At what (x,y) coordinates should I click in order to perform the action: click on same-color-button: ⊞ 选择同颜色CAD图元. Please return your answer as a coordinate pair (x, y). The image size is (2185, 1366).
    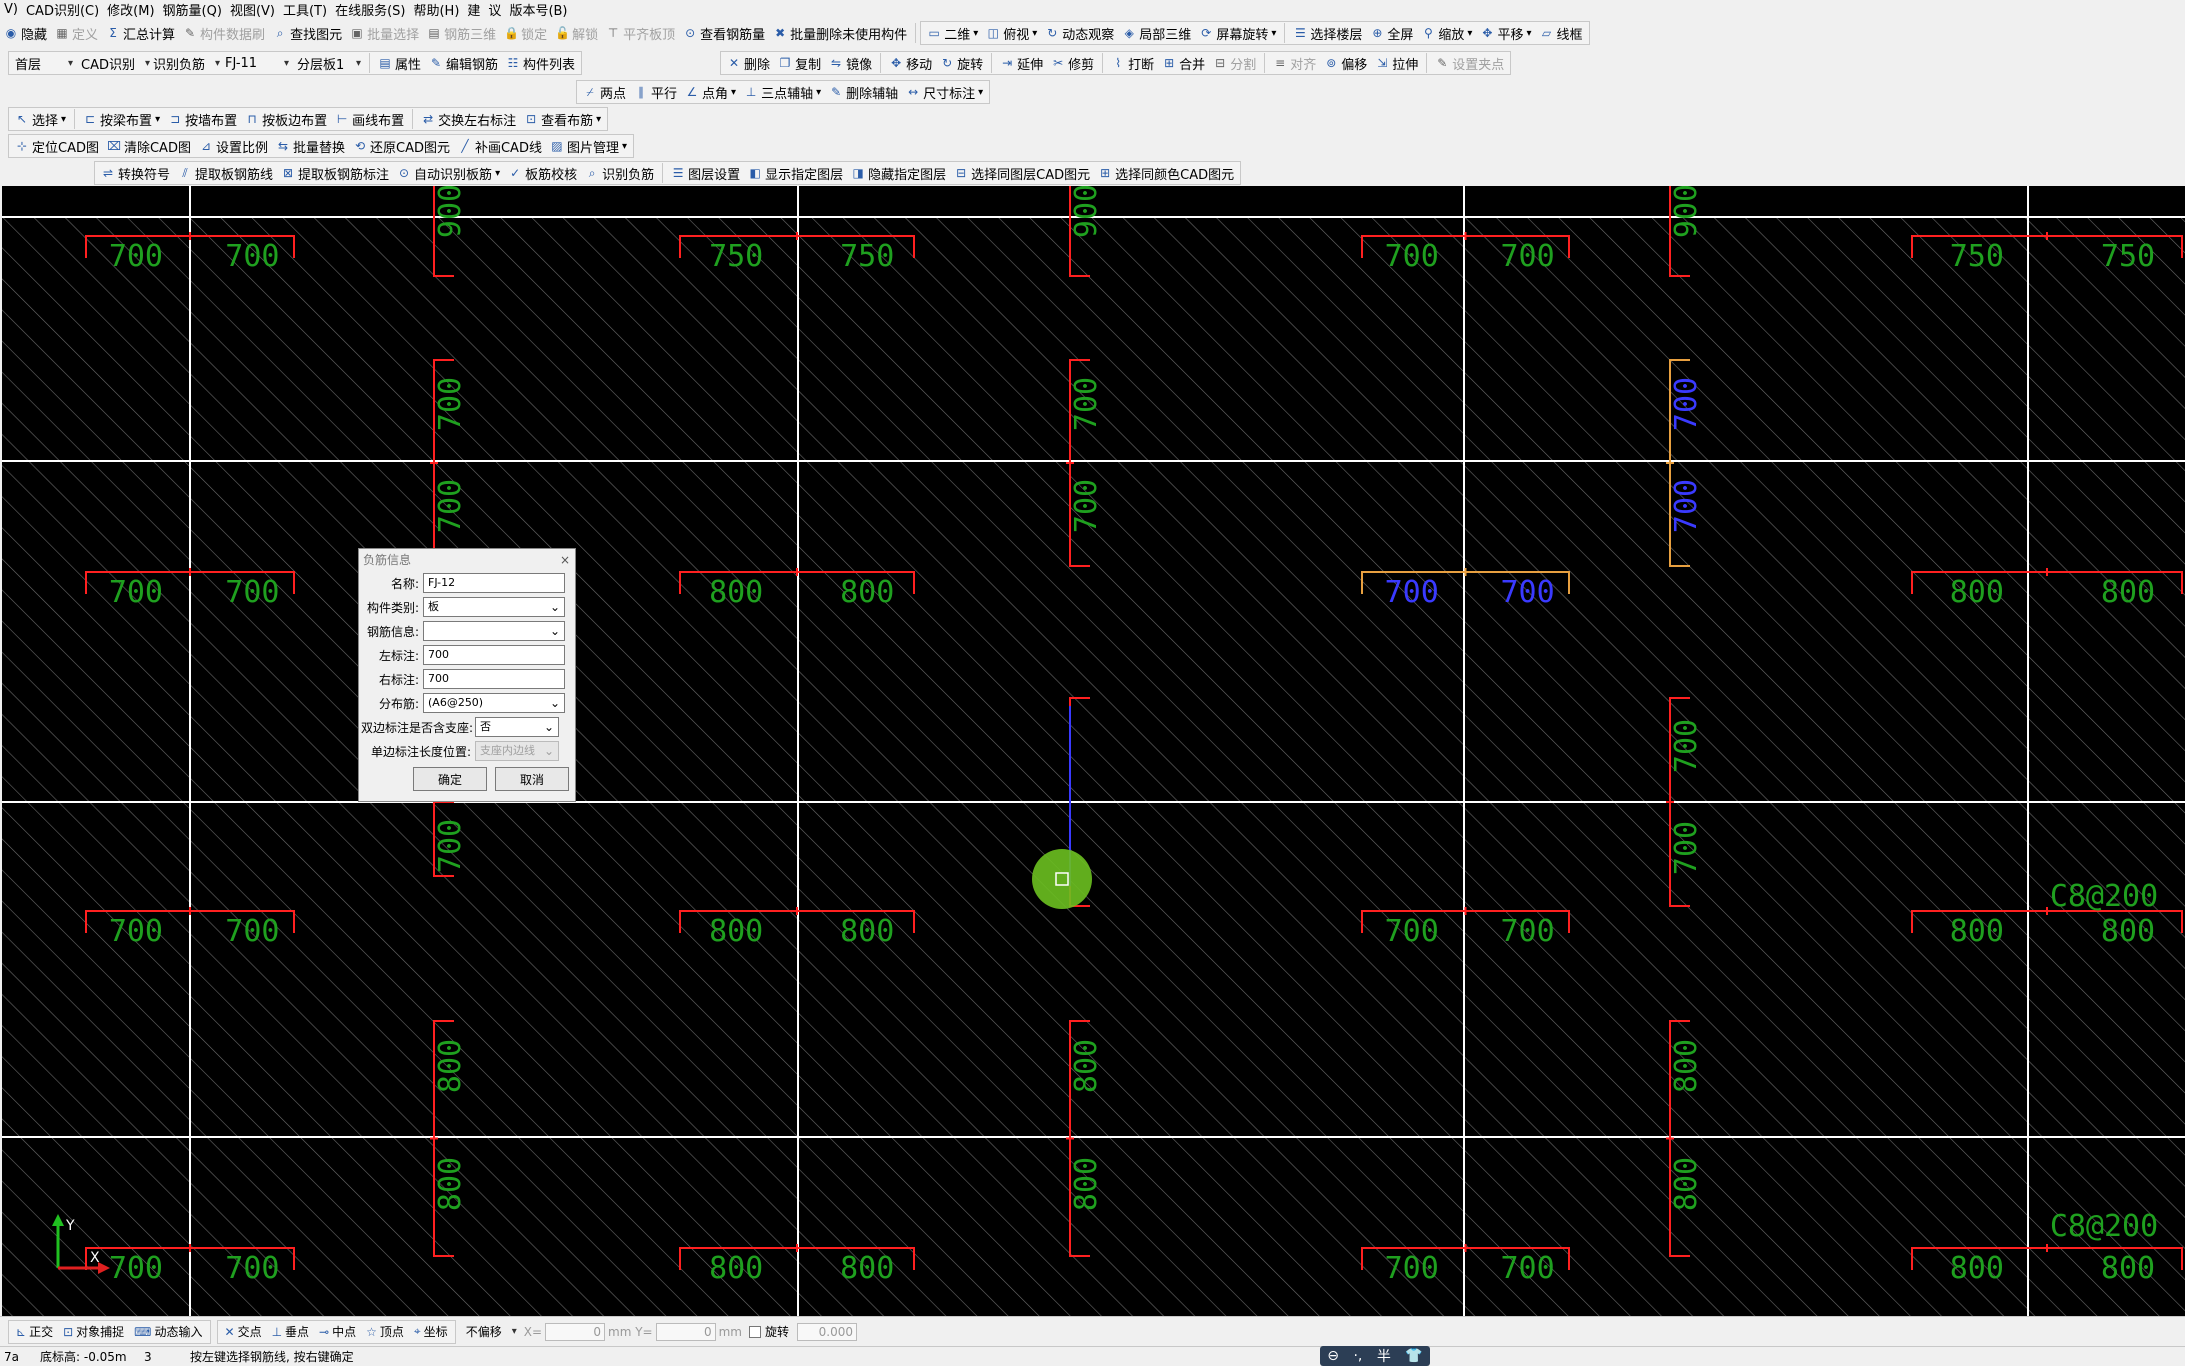
    Looking at the image, I should click on (1166, 173).